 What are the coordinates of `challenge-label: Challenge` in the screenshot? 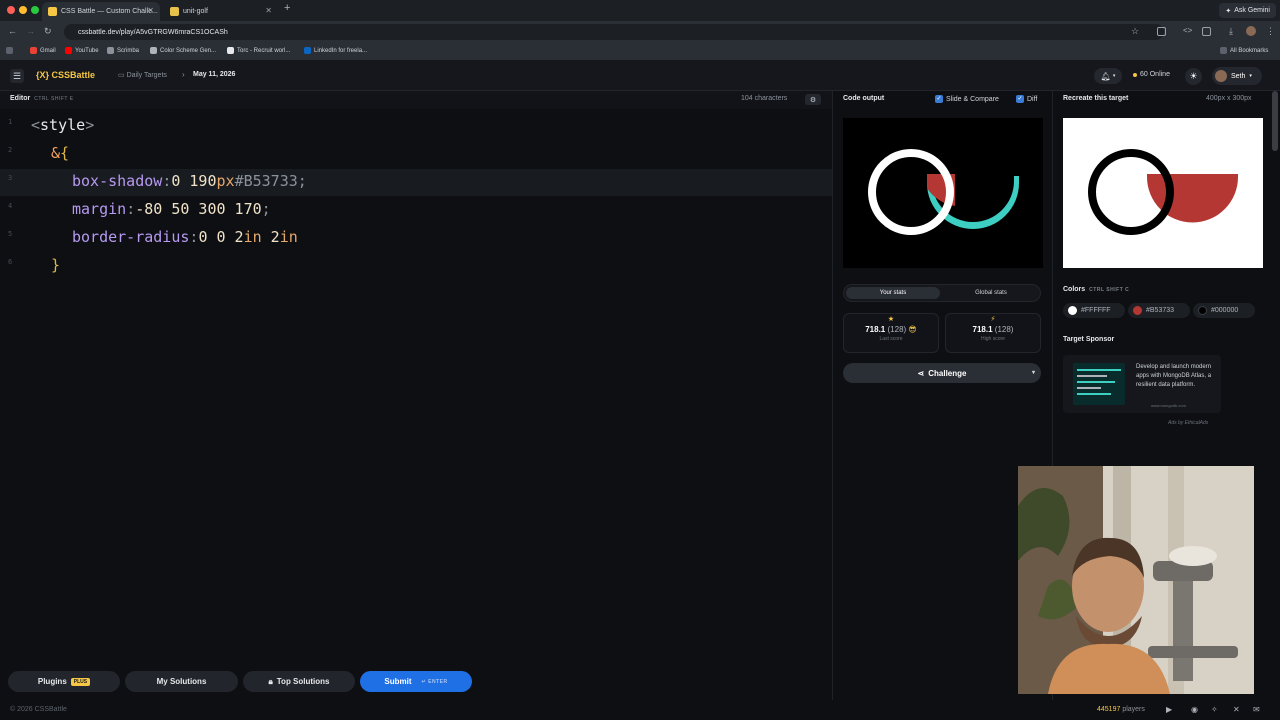 It's located at (947, 373).